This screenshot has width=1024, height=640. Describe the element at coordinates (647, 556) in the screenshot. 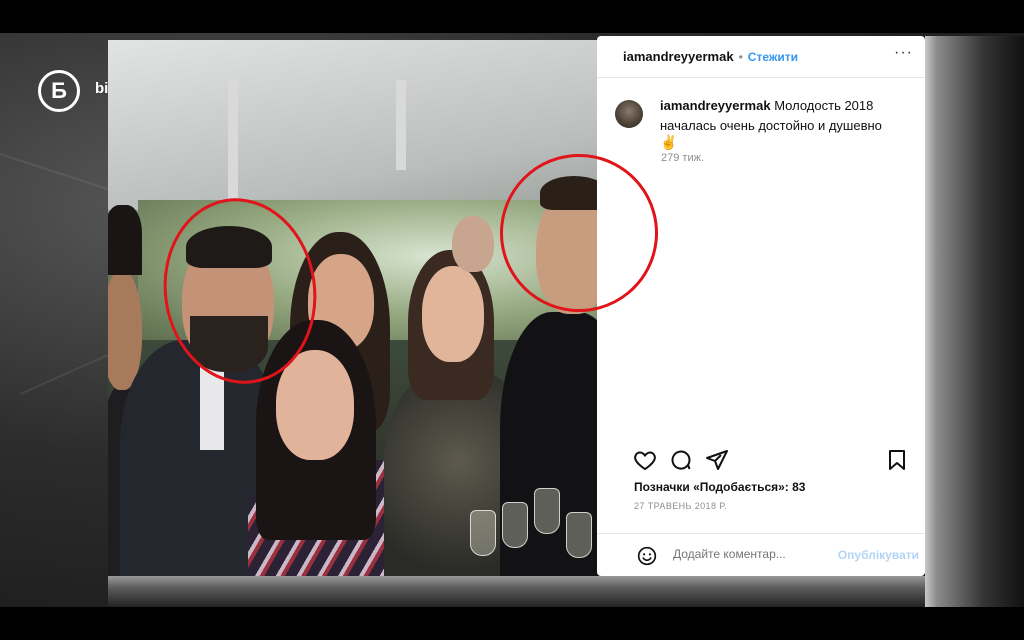

I see `emoji-icon` at that location.